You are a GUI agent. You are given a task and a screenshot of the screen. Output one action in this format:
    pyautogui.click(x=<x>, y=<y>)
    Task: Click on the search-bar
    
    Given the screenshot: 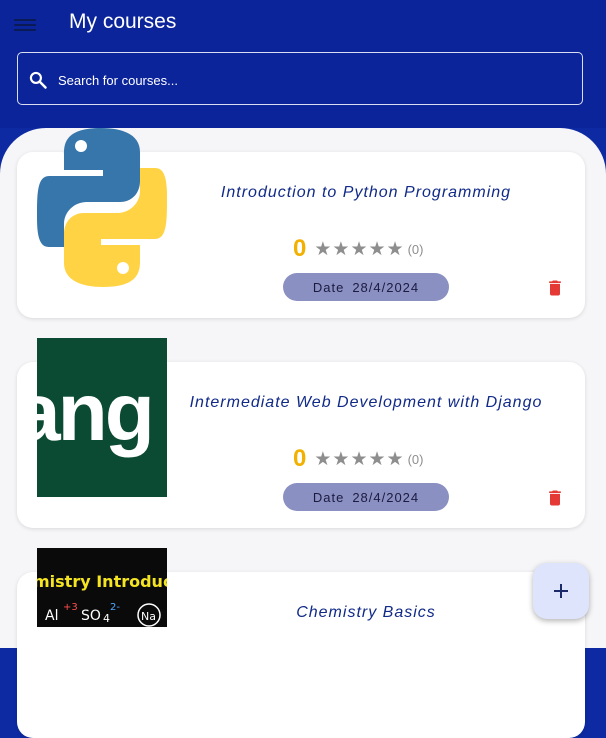 What is the action you would take?
    pyautogui.click(x=300, y=78)
    